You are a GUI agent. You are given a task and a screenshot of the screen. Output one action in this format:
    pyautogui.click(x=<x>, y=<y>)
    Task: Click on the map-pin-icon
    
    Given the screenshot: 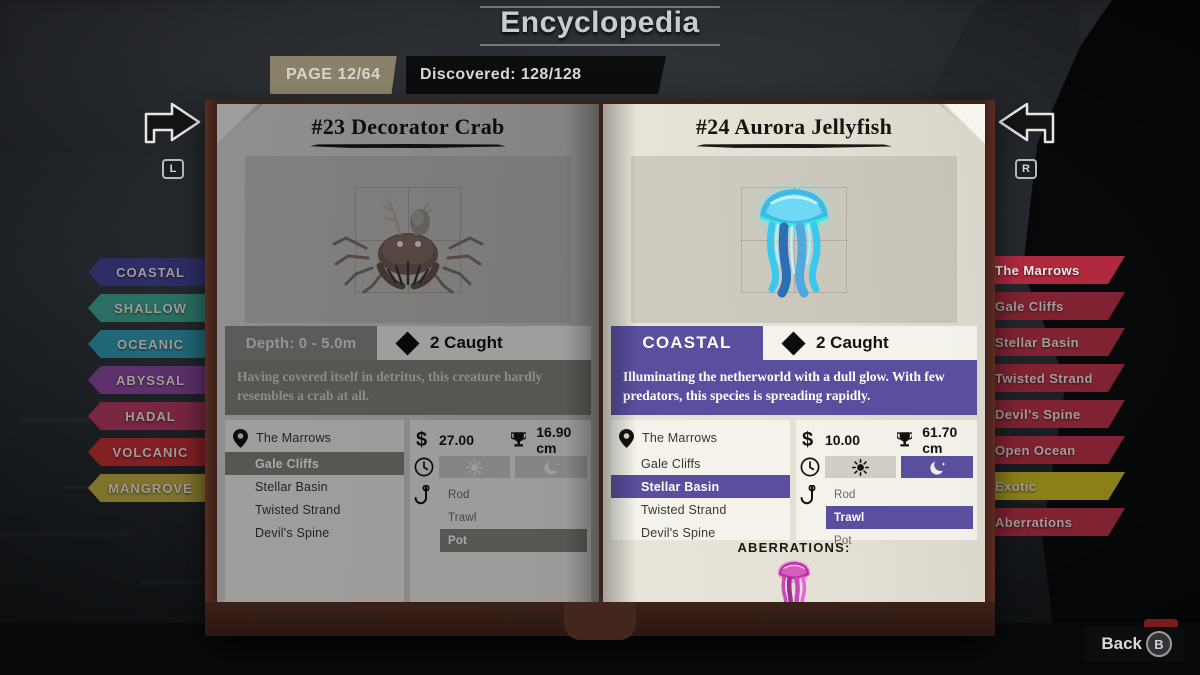 What is the action you would take?
    pyautogui.click(x=240, y=438)
    